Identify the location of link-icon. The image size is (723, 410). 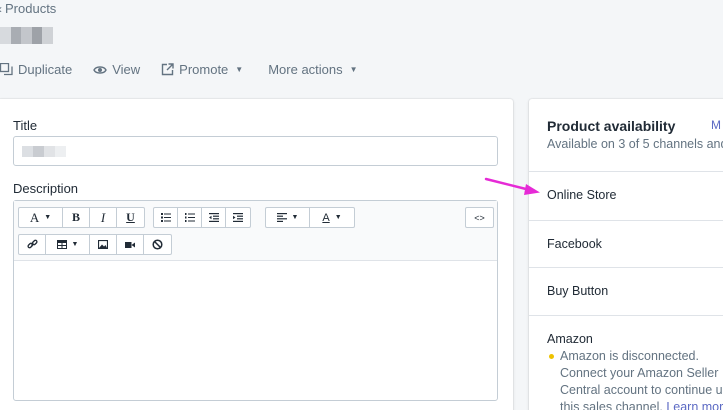
(32, 244).